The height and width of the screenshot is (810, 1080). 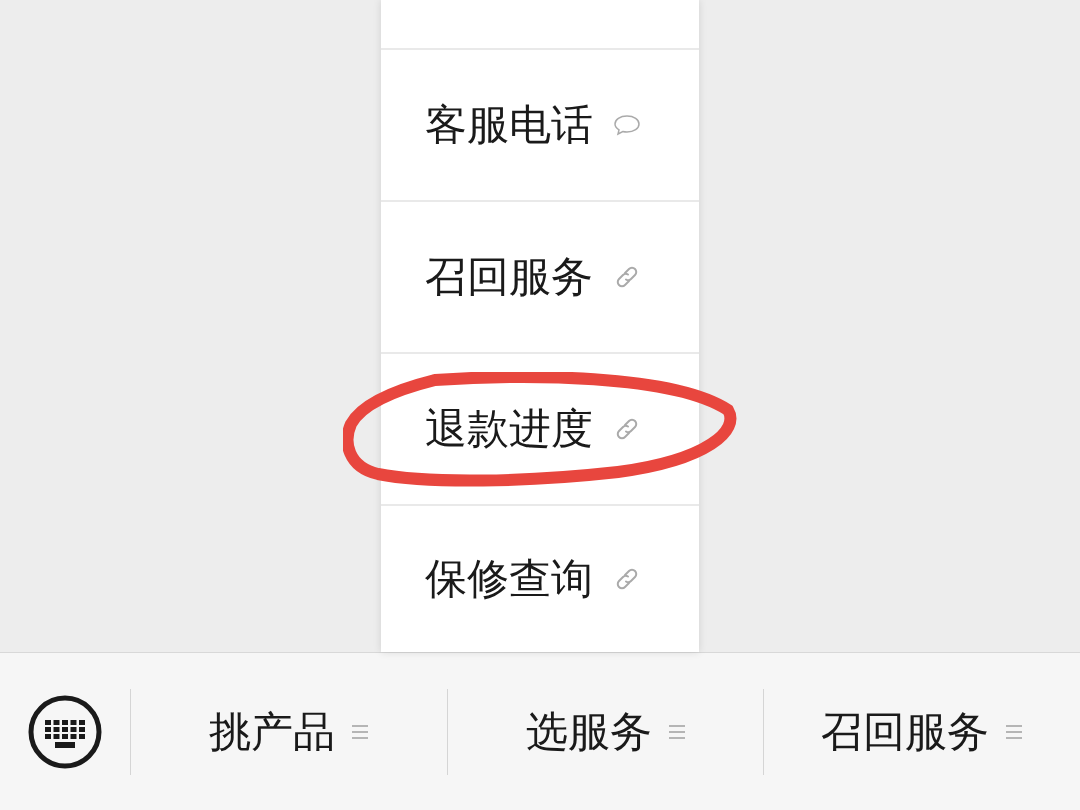 What do you see at coordinates (922, 732) in the screenshot?
I see `menu-button: 召回服务` at bounding box center [922, 732].